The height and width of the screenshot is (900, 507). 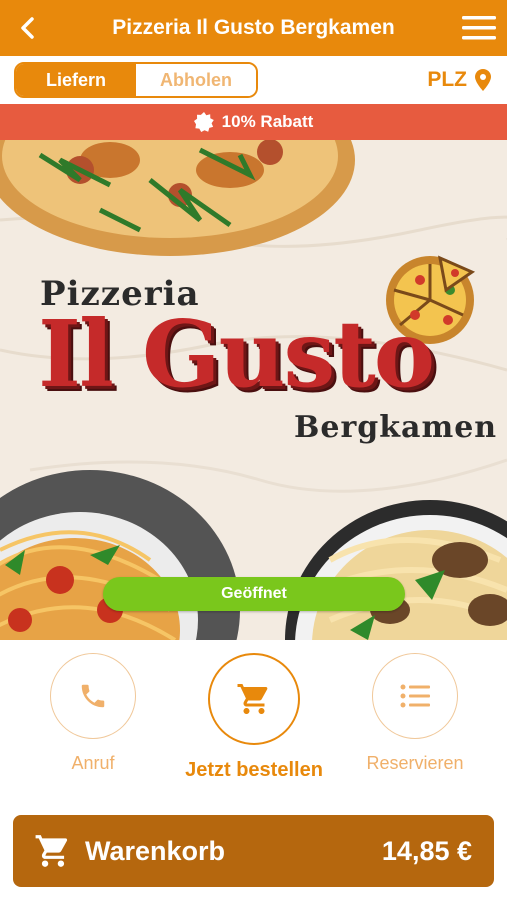 I want to click on postcode-label: PLZ, so click(x=447, y=79).